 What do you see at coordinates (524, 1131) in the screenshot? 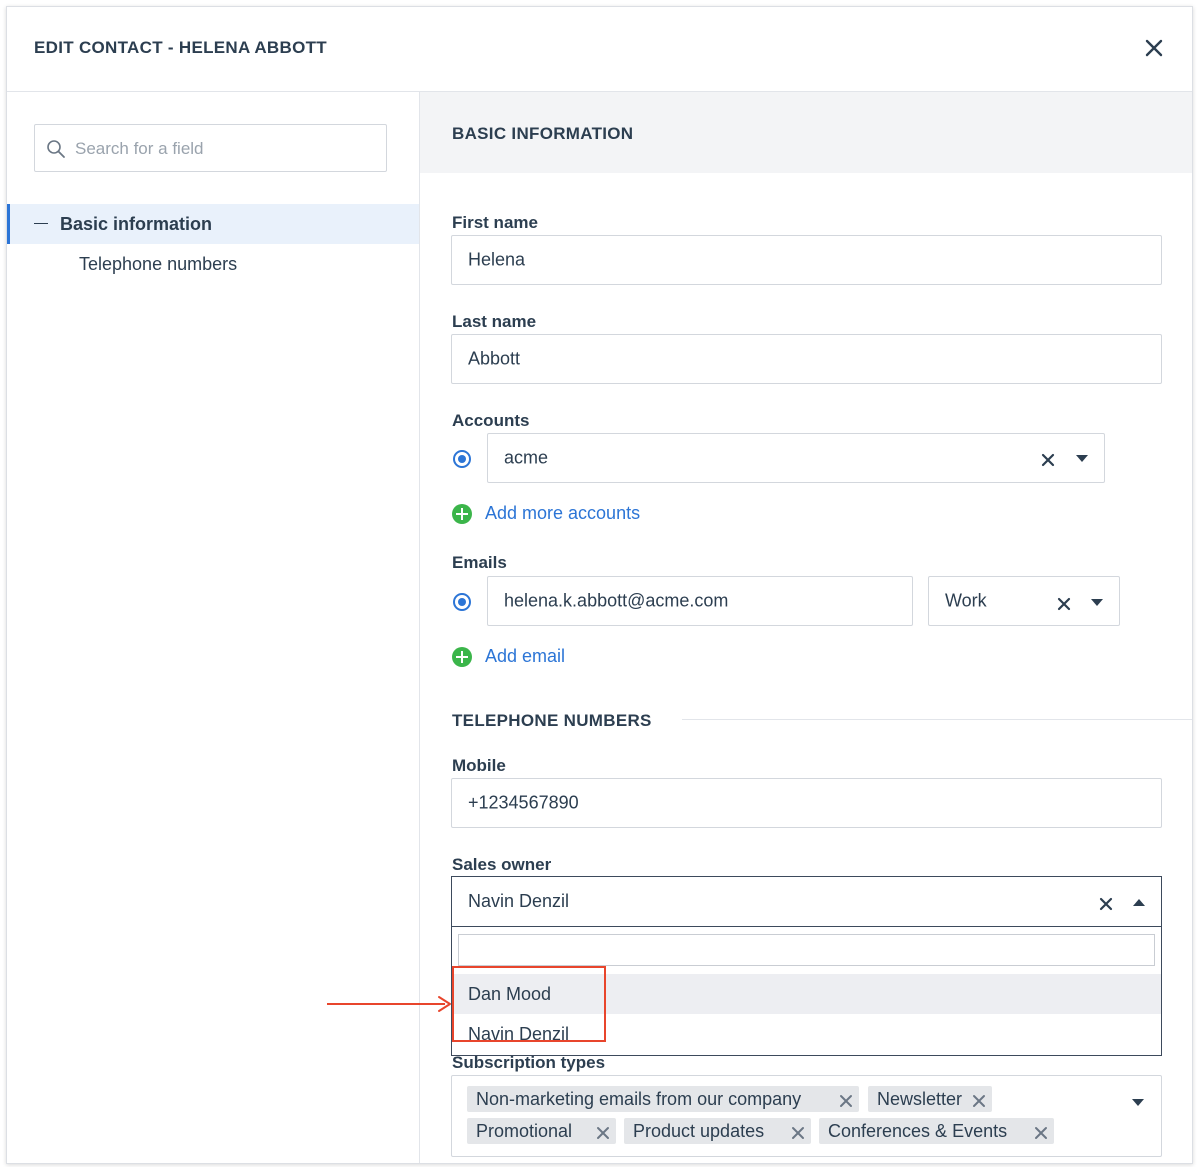
I see `tag-label: Promotional` at bounding box center [524, 1131].